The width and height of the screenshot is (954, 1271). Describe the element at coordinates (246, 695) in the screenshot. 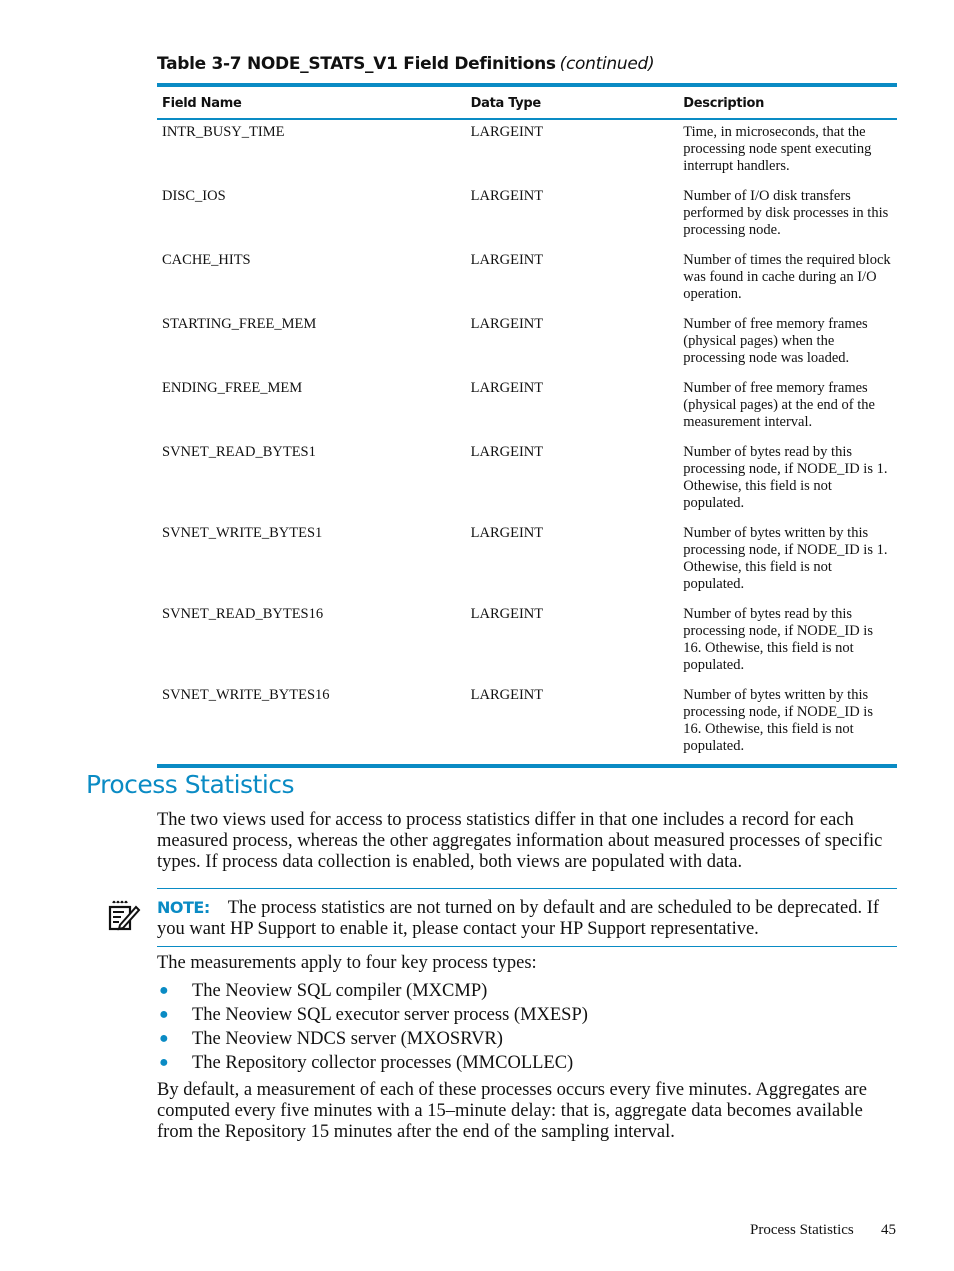

I see `field-name-cell: SVNET_WRITE_BYTES16` at that location.